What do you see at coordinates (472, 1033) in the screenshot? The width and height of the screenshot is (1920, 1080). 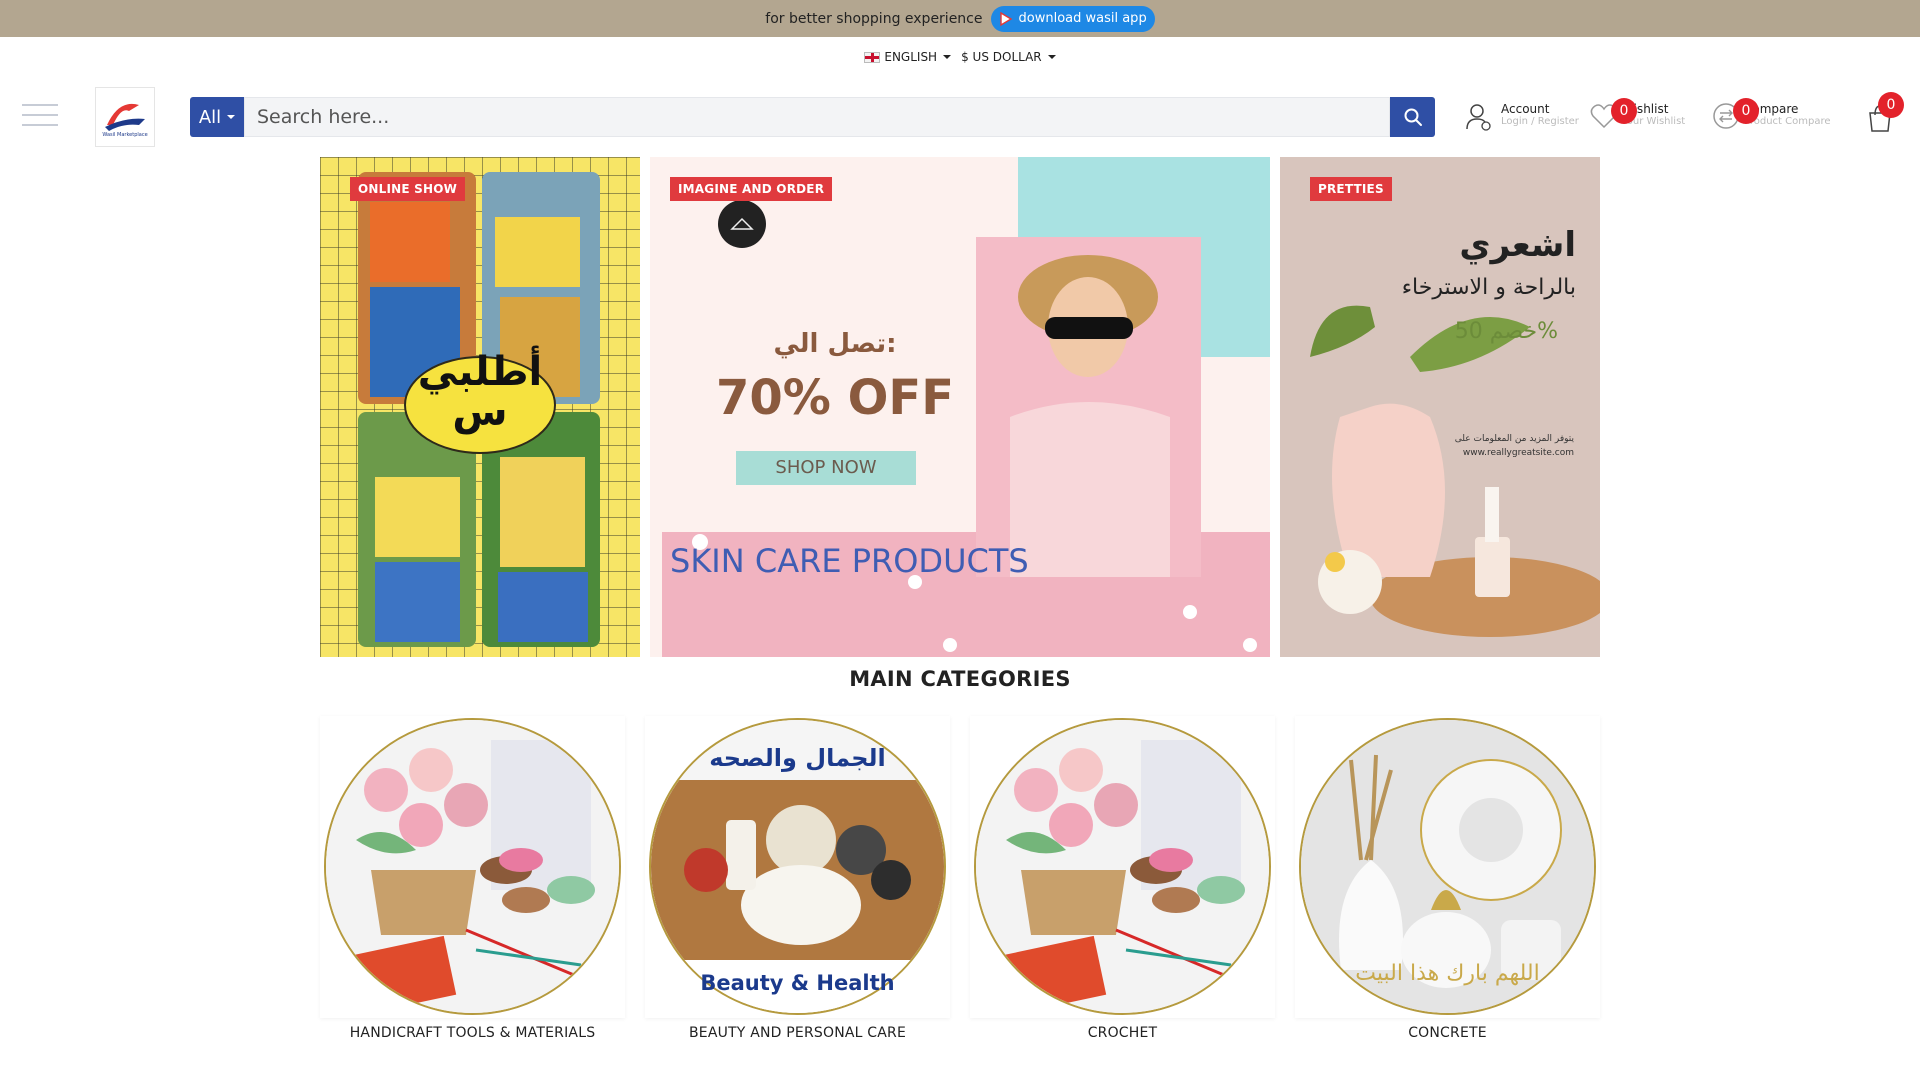 I see `category-label: HANDICRAFT TOOLS & MATERIALS` at bounding box center [472, 1033].